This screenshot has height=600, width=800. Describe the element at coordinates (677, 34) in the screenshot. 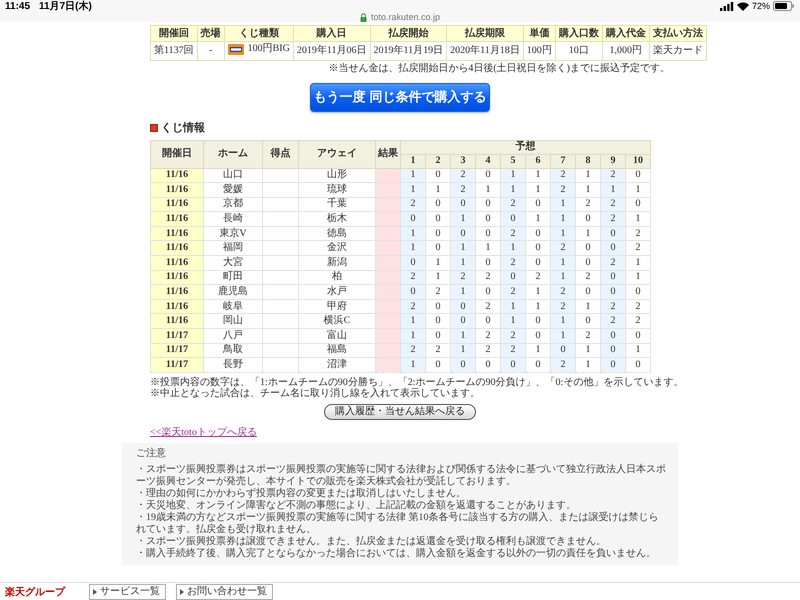

I see `column-header: 支払い方法` at that location.